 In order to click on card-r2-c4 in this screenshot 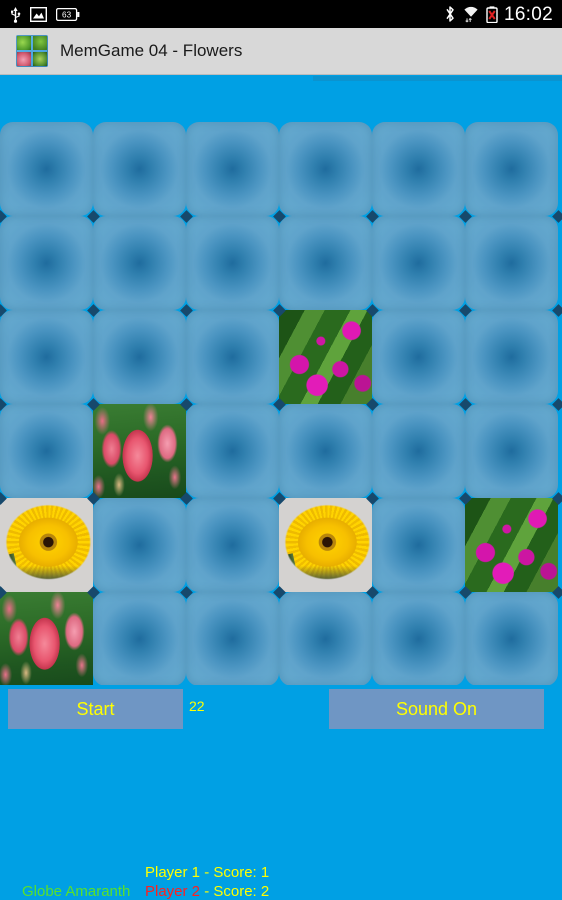, I will do `click(325, 263)`.